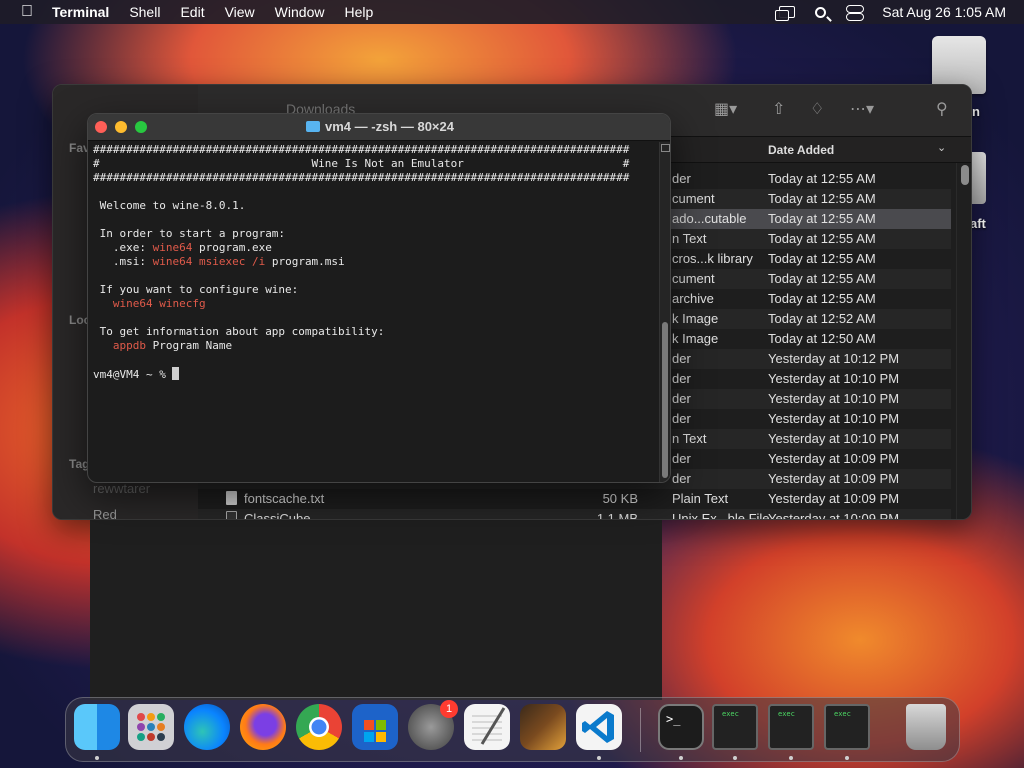  What do you see at coordinates (240, 12) in the screenshot?
I see `menu-view: View` at bounding box center [240, 12].